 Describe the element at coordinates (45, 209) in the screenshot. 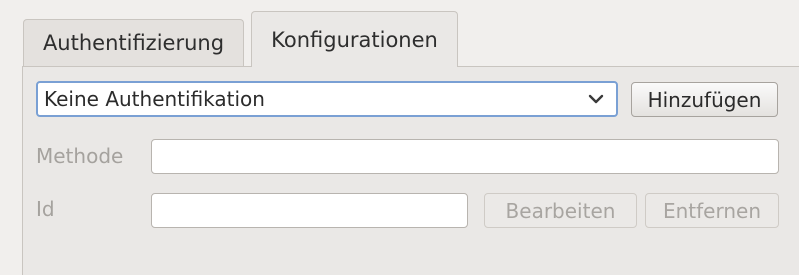

I see `id-label: Id` at that location.